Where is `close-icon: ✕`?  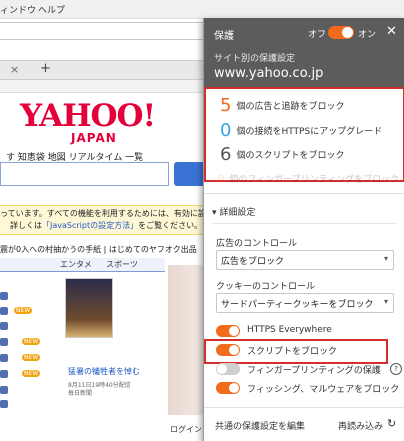
close-icon: ✕ is located at coordinates (391, 31).